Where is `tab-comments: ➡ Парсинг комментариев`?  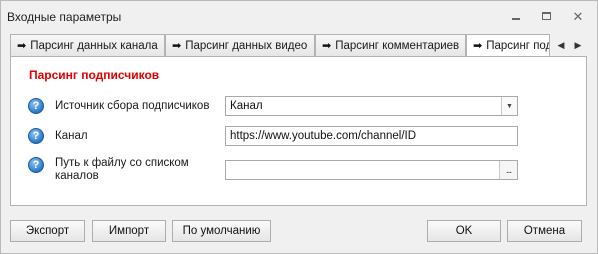 tab-comments: ➡ Парсинг комментариев is located at coordinates (390, 45).